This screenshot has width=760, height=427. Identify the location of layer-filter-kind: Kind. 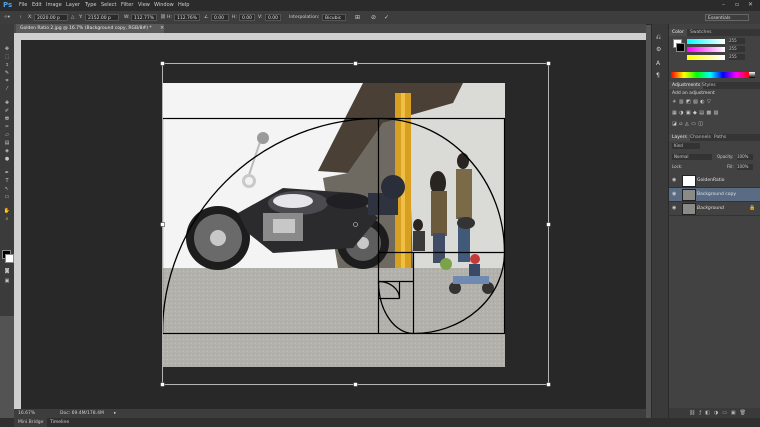
(686, 146).